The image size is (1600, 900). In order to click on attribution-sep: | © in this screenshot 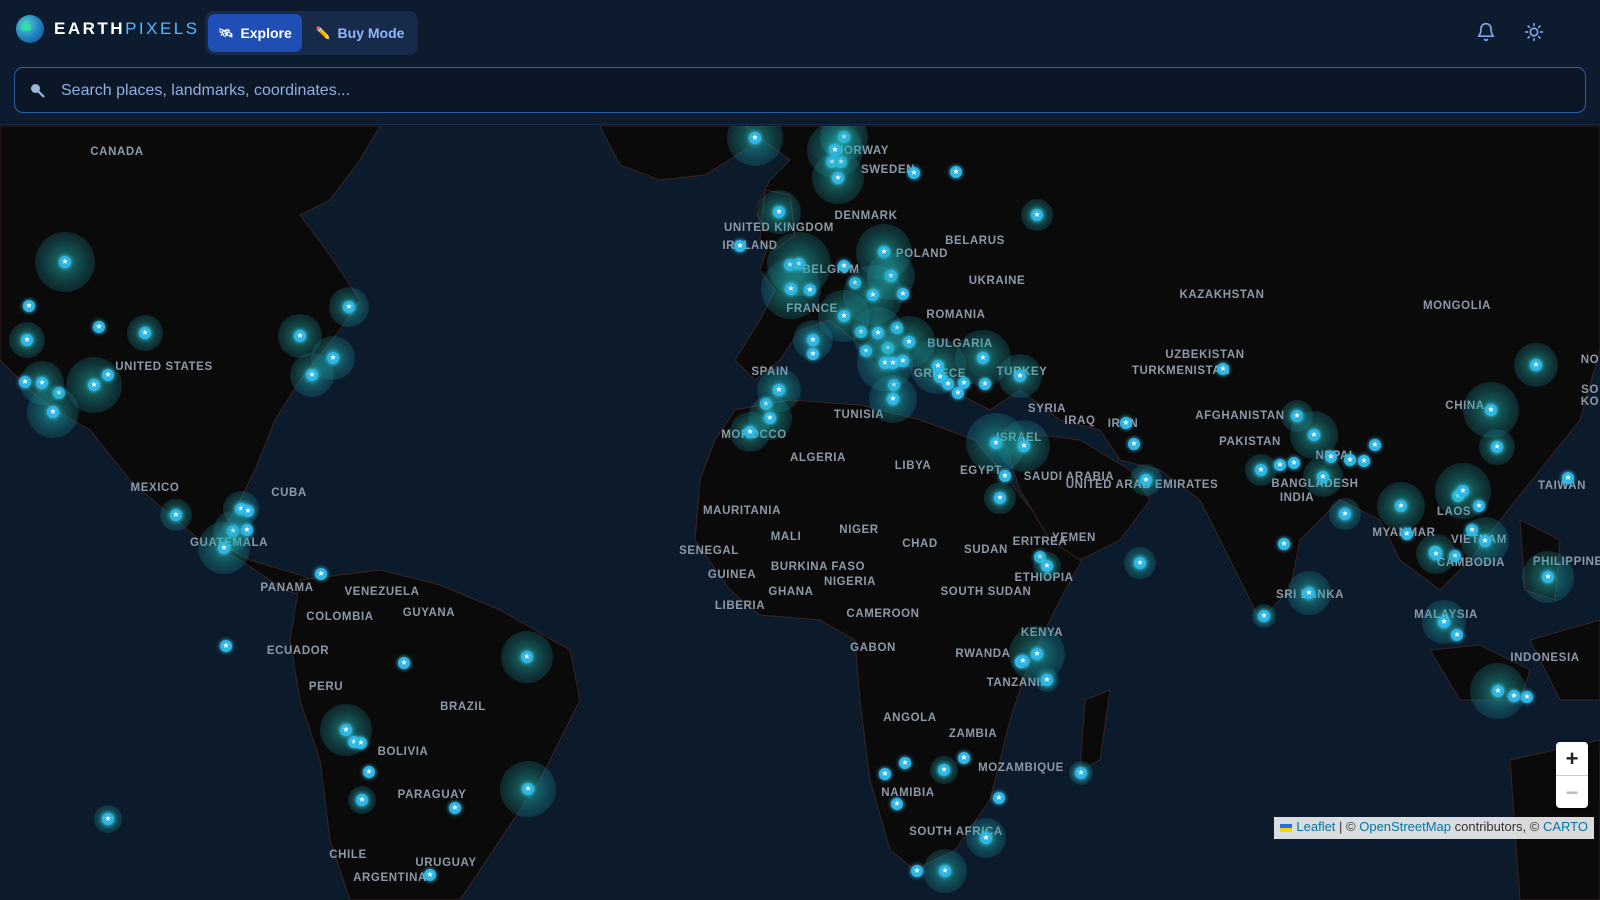, I will do `click(1347, 826)`.